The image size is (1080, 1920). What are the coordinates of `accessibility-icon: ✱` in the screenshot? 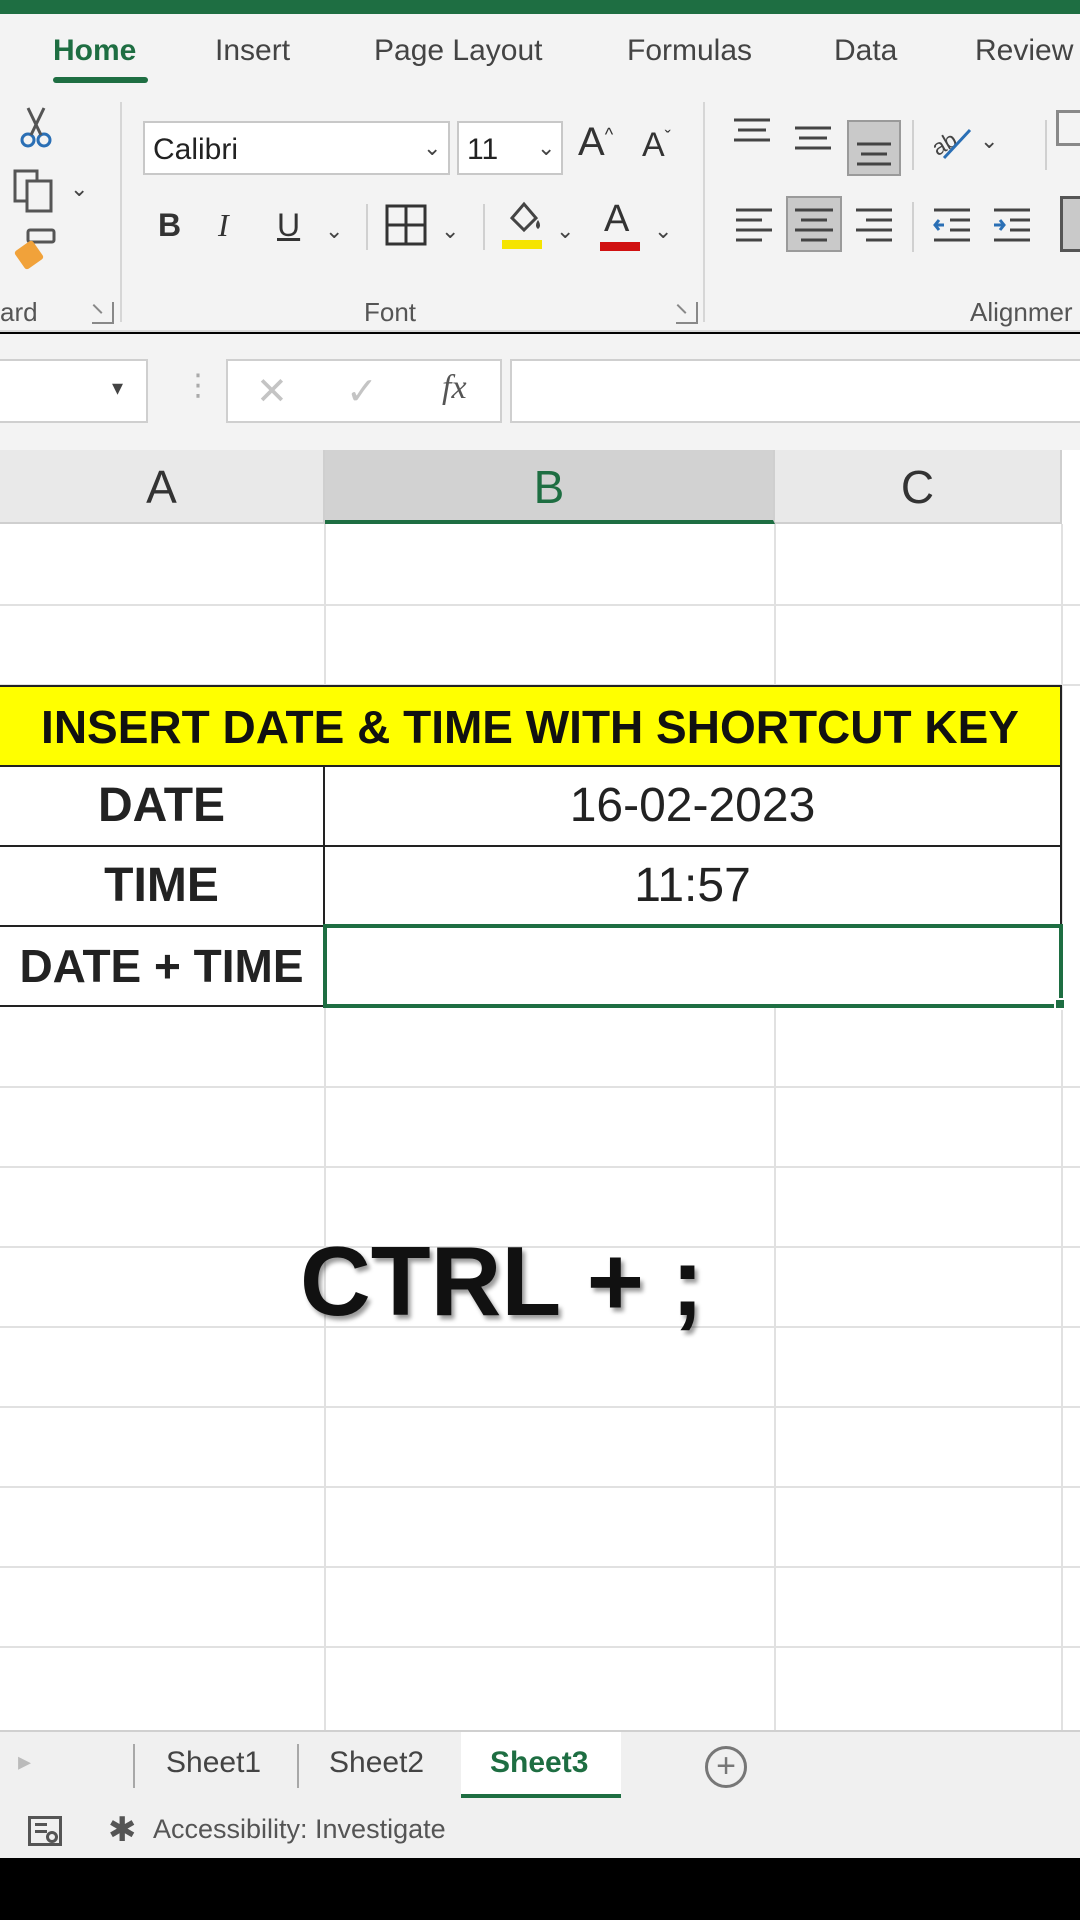 It's located at (122, 1830).